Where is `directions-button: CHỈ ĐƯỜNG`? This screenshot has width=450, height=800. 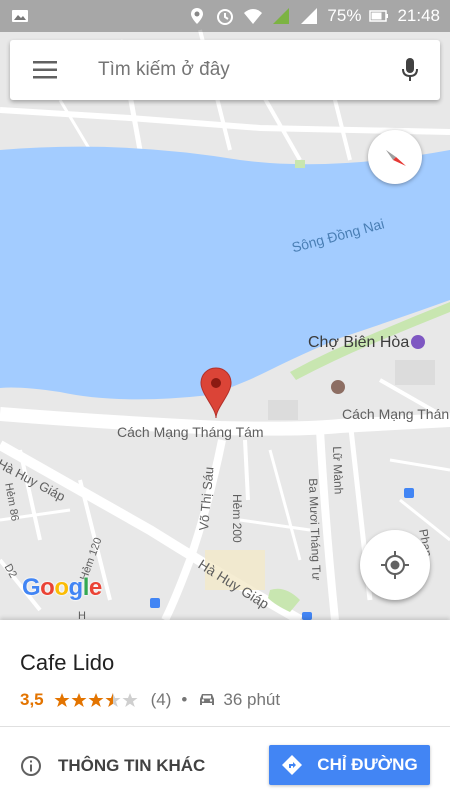 directions-button: CHỈ ĐƯỜNG is located at coordinates (349, 765).